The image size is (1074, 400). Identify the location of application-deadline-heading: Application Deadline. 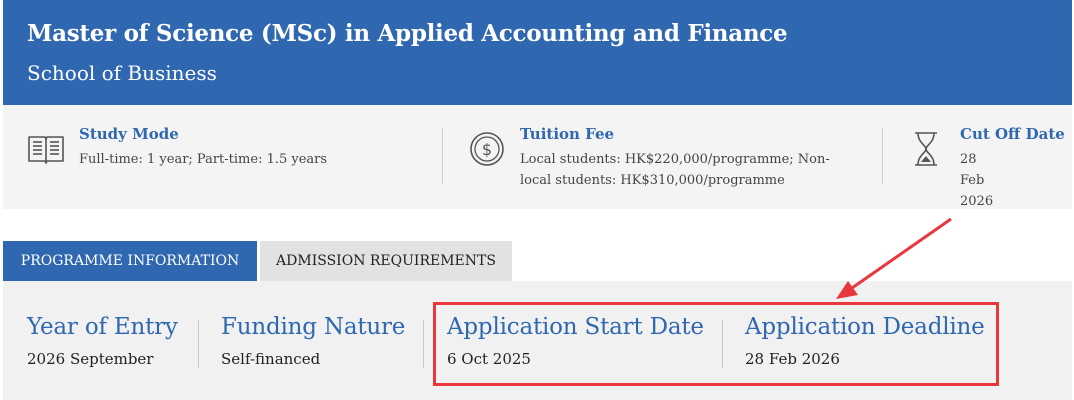
(865, 327).